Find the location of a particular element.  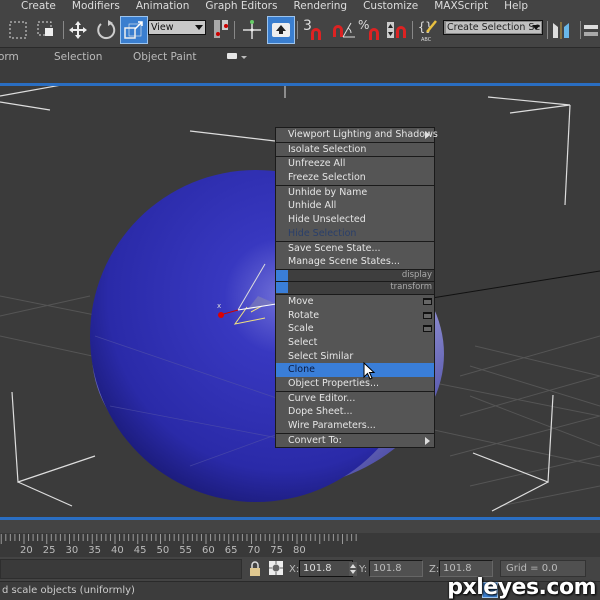

spinner-snap-toggle-button is located at coordinates (399, 30).